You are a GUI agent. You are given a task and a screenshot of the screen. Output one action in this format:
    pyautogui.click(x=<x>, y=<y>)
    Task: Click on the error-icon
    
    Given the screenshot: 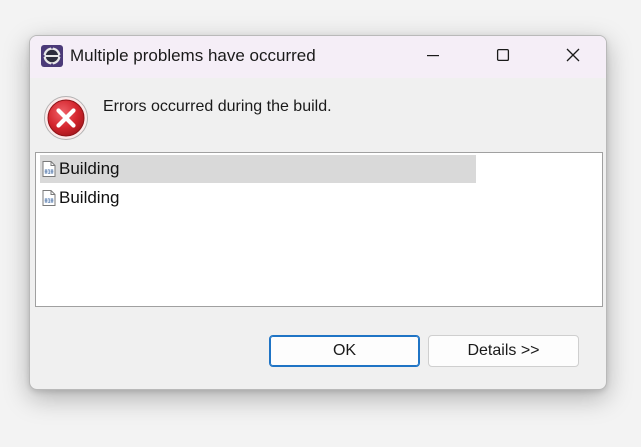 What is the action you would take?
    pyautogui.click(x=66, y=118)
    